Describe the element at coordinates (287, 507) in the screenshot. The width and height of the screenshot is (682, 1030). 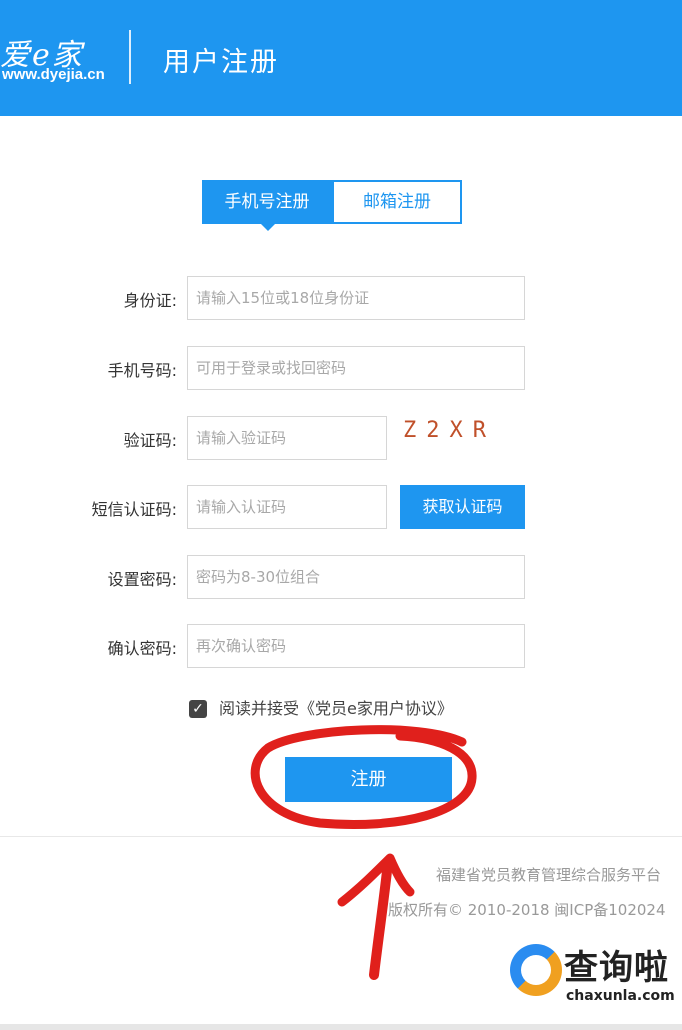
I see `sms-code-input` at that location.